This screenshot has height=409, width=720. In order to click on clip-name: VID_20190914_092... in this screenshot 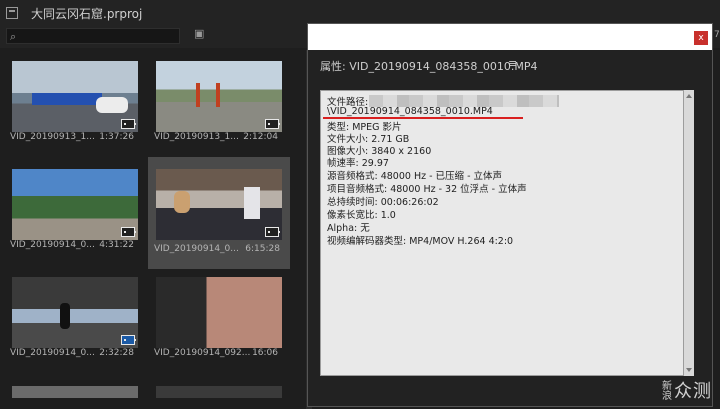, I will do `click(202, 353)`.